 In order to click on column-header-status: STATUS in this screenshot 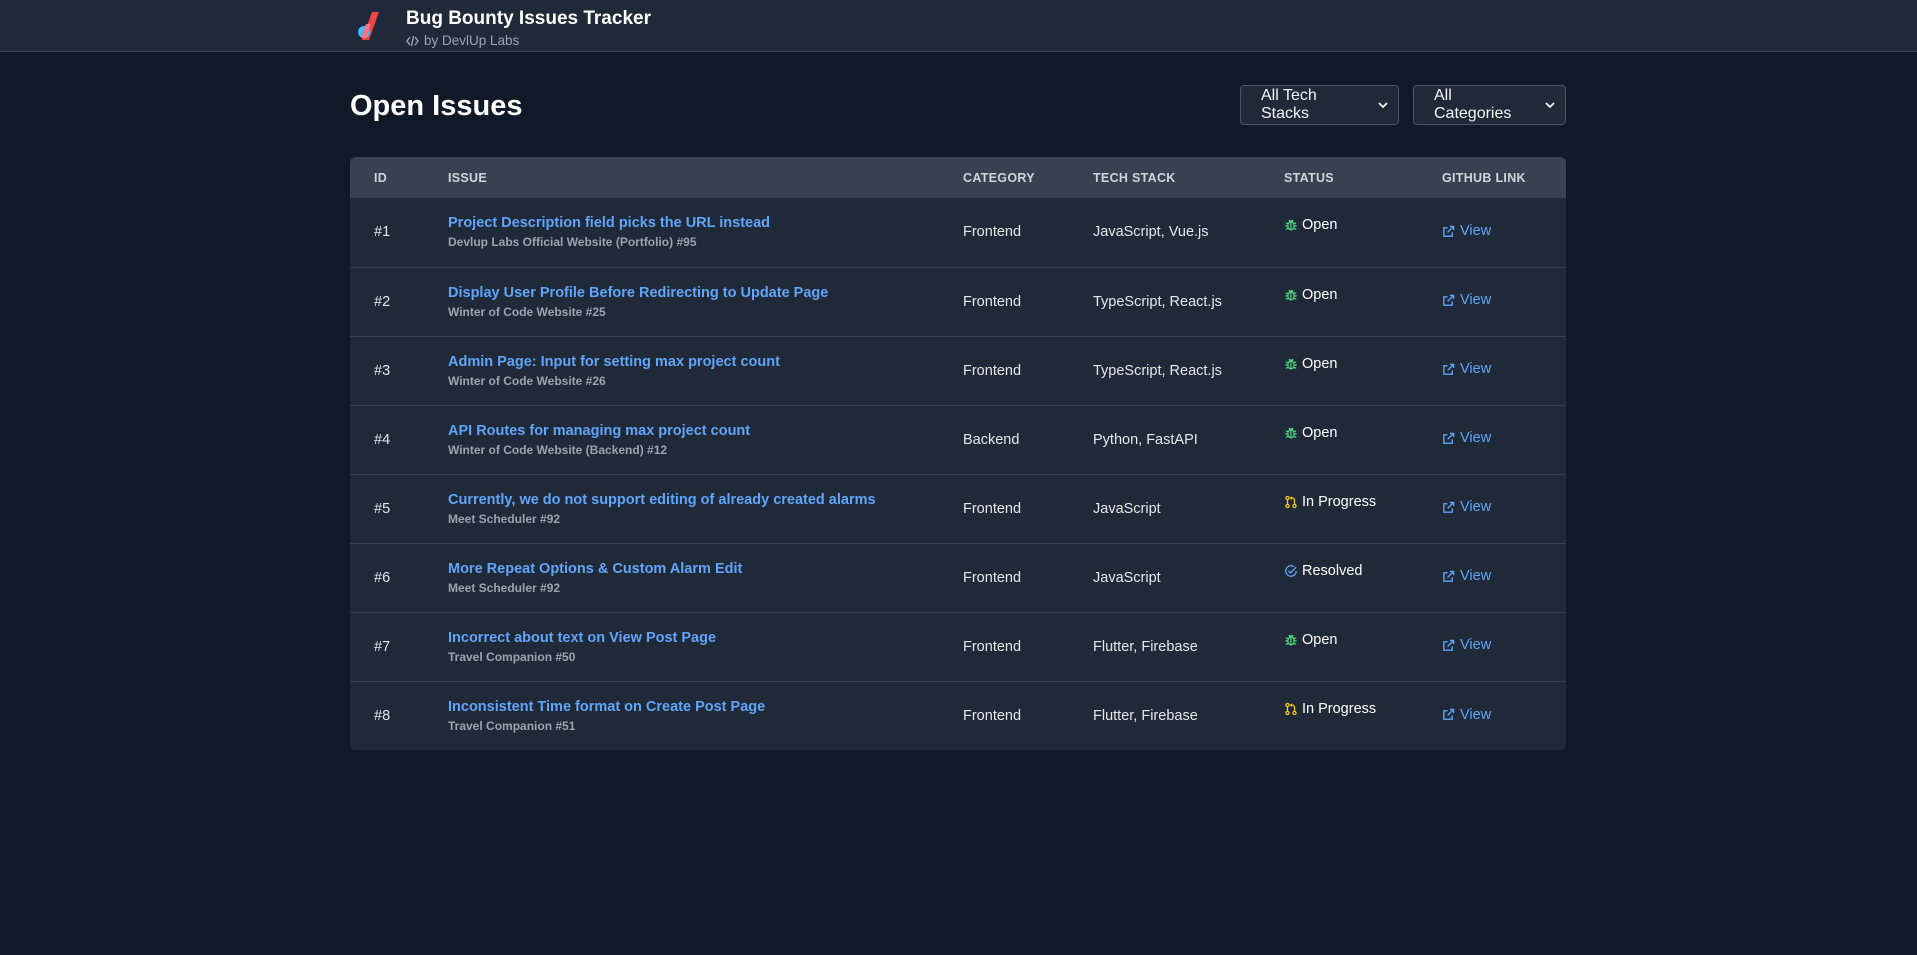, I will do `click(1309, 177)`.